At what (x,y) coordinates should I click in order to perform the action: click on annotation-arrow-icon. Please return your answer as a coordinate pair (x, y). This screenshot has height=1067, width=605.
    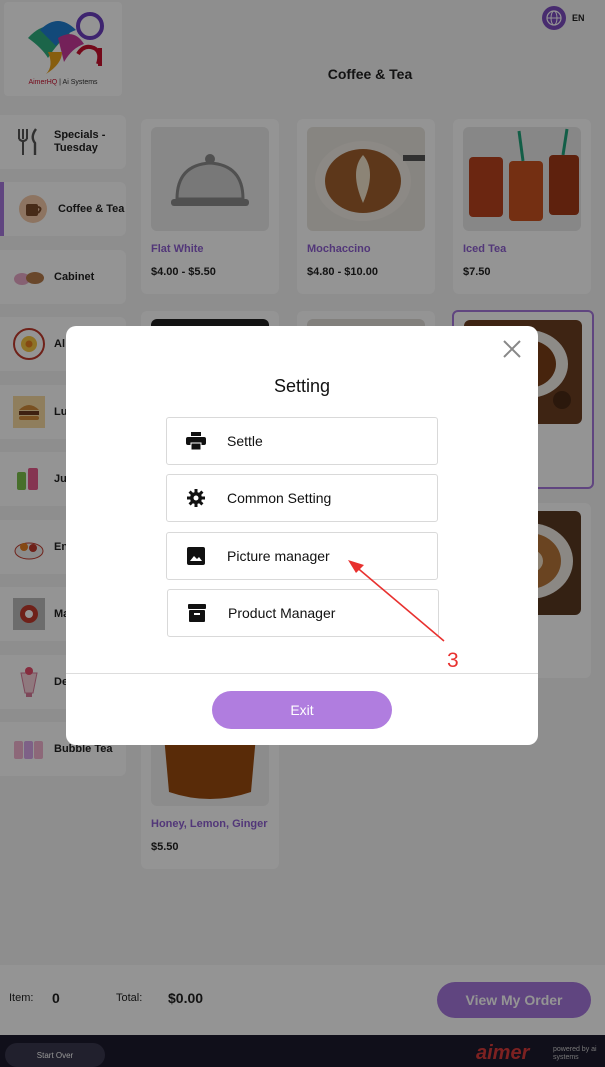
    Looking at the image, I should click on (396, 601).